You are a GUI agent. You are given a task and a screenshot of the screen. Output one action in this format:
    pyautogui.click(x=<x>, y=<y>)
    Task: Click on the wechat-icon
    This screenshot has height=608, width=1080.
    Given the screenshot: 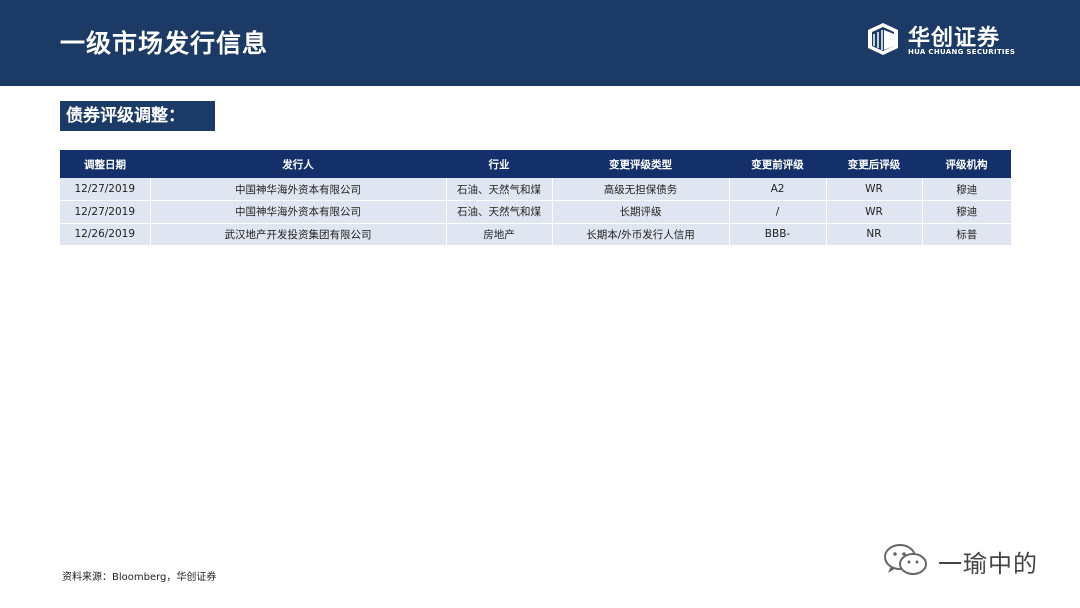 What is the action you would take?
    pyautogui.click(x=905, y=559)
    